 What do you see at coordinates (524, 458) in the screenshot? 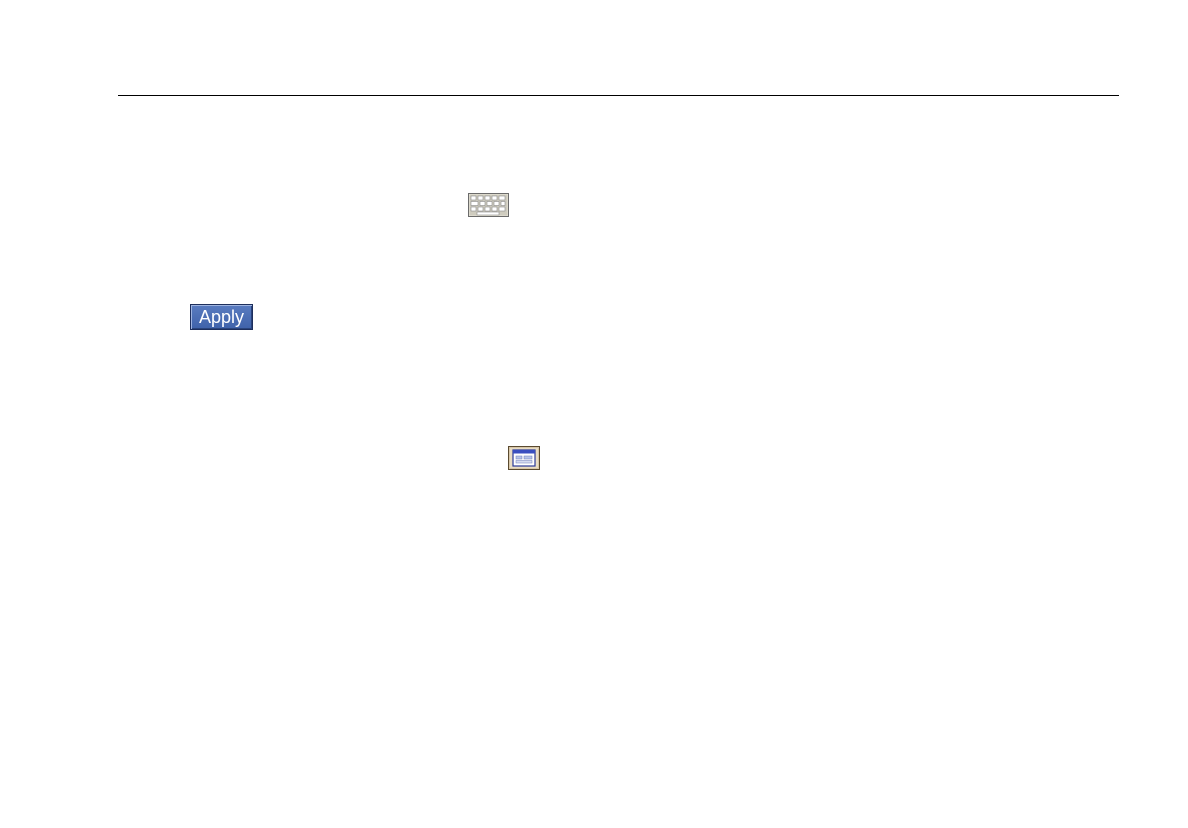
I see `window-icon` at bounding box center [524, 458].